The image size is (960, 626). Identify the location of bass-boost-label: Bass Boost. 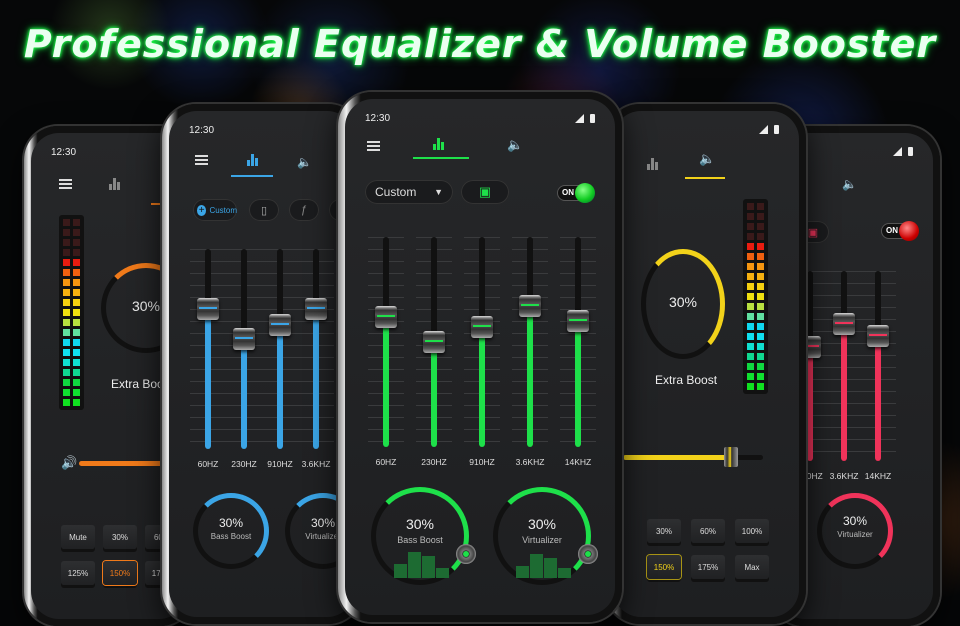
(420, 540).